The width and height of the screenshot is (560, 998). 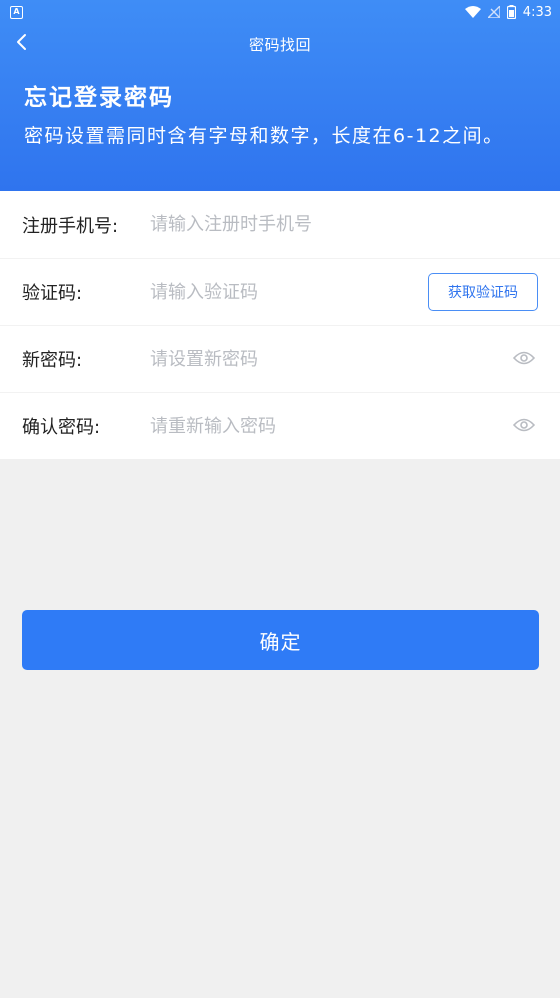 What do you see at coordinates (61, 427) in the screenshot?
I see `confirm-password-label: 确认密码:` at bounding box center [61, 427].